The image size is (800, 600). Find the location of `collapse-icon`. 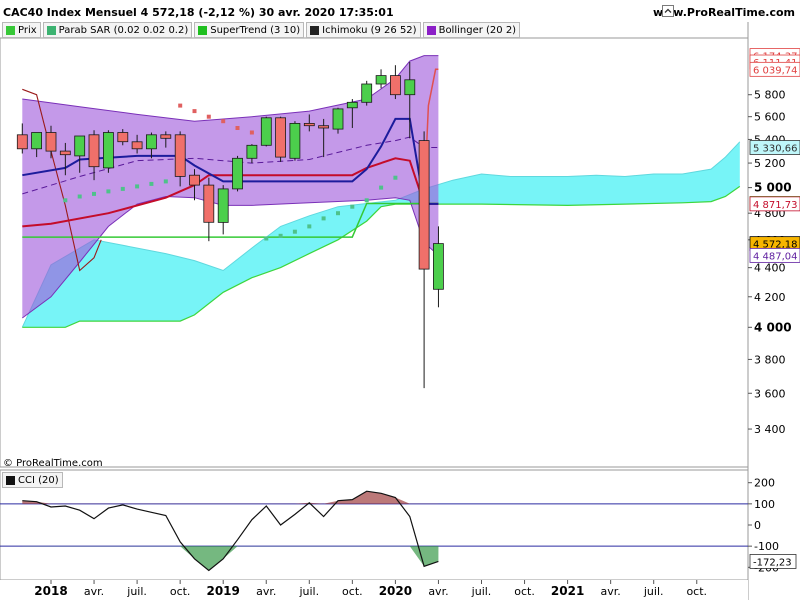

collapse-icon is located at coordinates (668, 11).